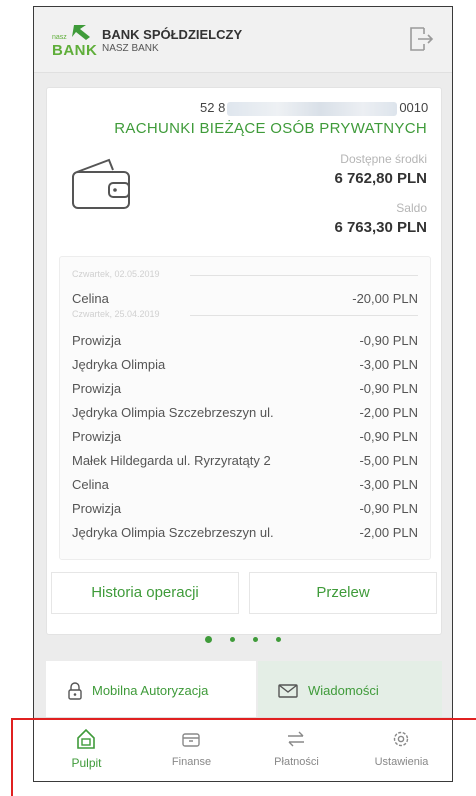 This screenshot has width=476, height=796. What do you see at coordinates (343, 593) in the screenshot?
I see `transfer-button: Przelew` at bounding box center [343, 593].